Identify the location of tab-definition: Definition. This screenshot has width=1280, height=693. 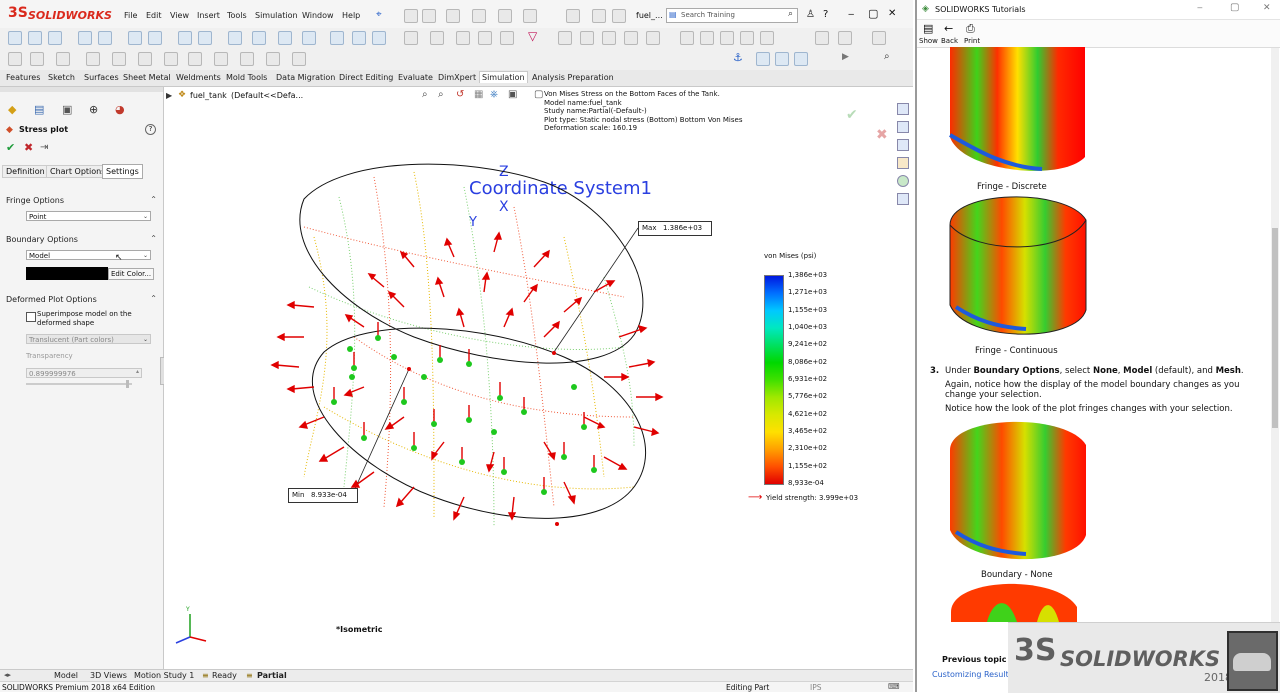
(25, 171).